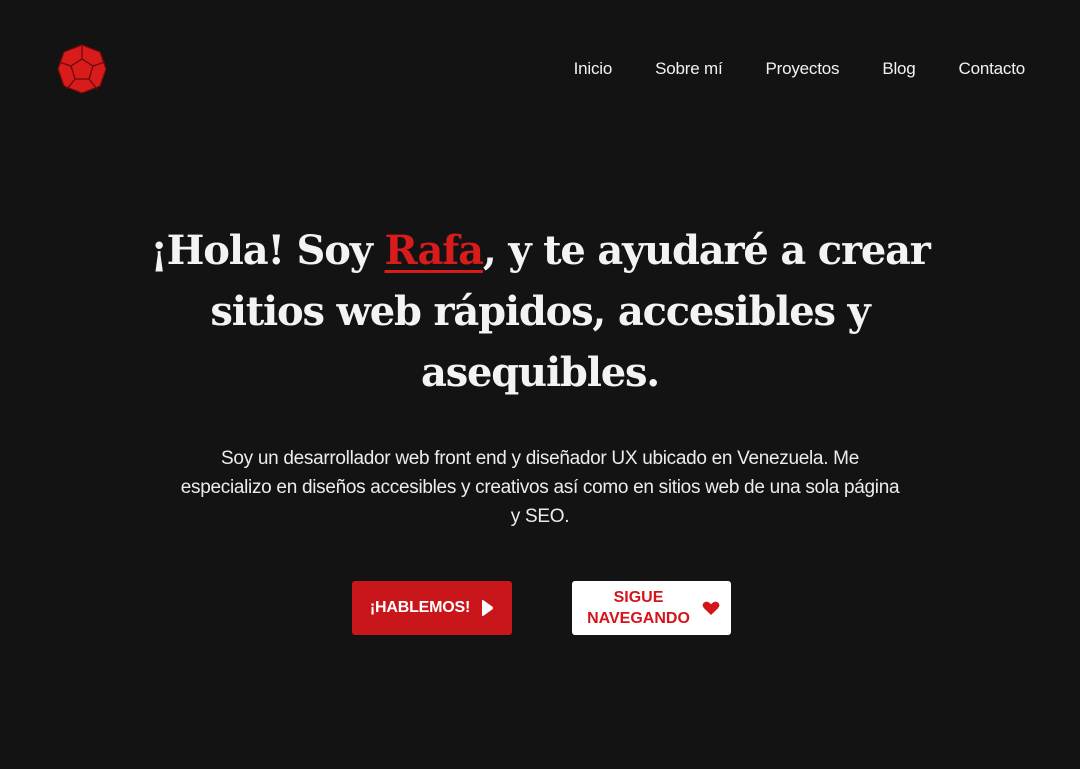 The width and height of the screenshot is (1080, 769). I want to click on hero-title-name: Rafa, so click(434, 250).